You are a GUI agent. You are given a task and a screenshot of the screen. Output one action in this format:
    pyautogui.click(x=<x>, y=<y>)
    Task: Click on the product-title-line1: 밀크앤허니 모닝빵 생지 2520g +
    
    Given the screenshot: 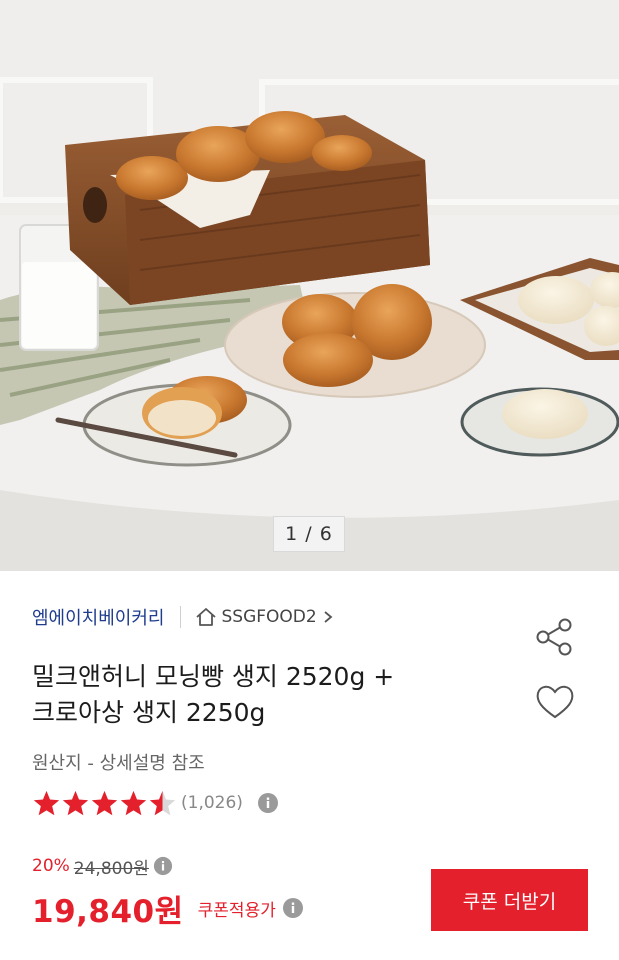 What is the action you would take?
    pyautogui.click(x=213, y=676)
    